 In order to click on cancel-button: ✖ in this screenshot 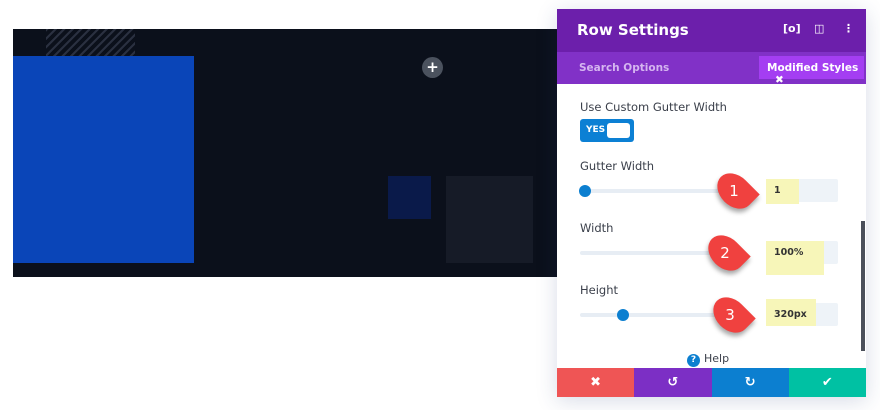, I will do `click(596, 382)`.